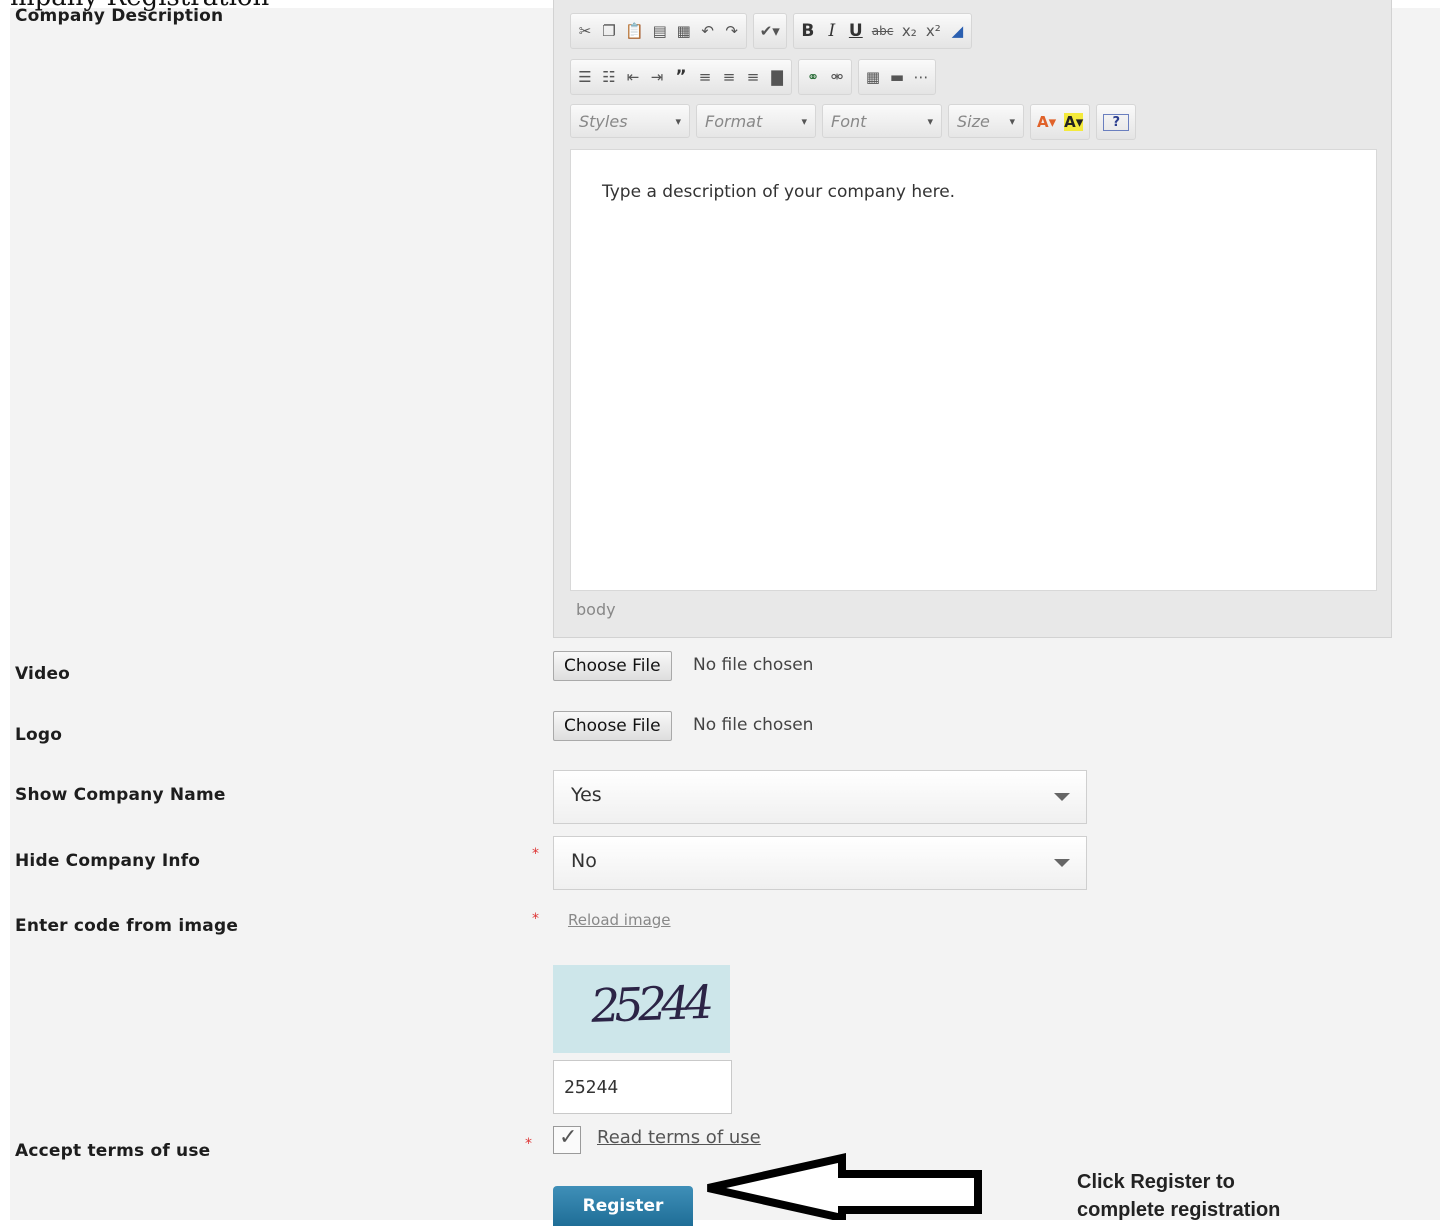 This screenshot has height=1226, width=1448. What do you see at coordinates (729, 77) in the screenshot?
I see `align-center-icon: ≡` at bounding box center [729, 77].